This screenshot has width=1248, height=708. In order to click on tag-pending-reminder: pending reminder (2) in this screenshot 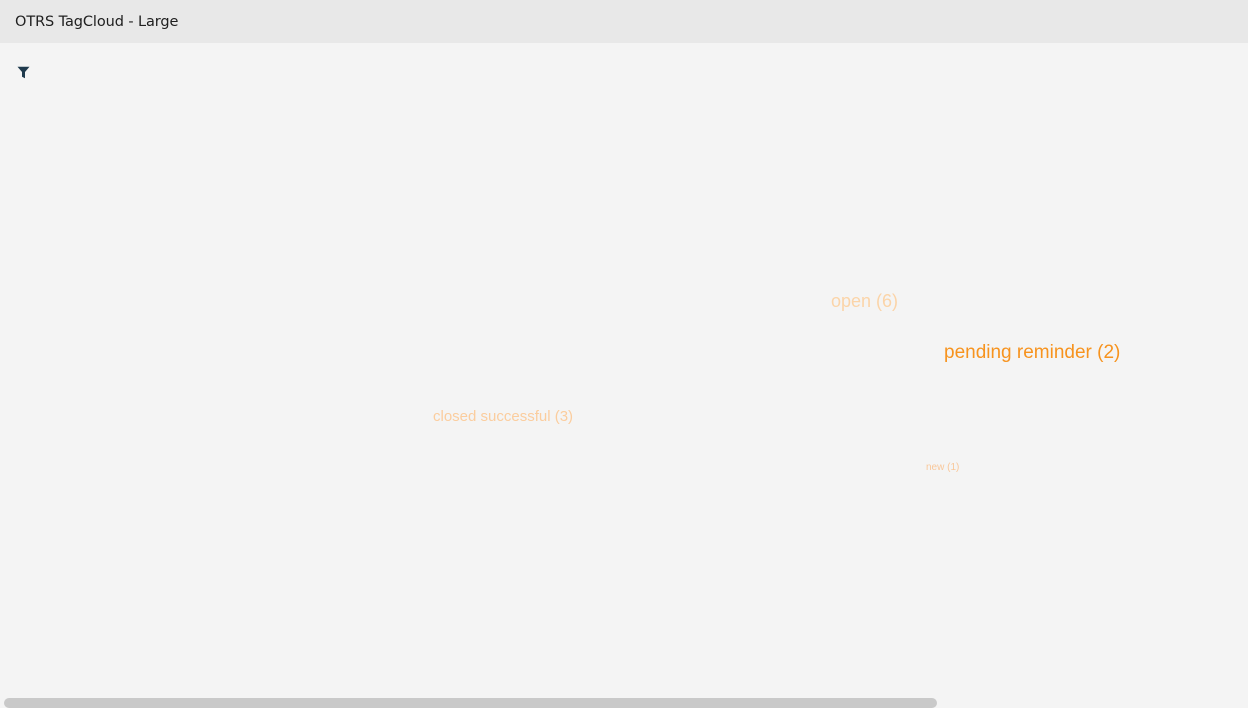, I will do `click(1032, 352)`.